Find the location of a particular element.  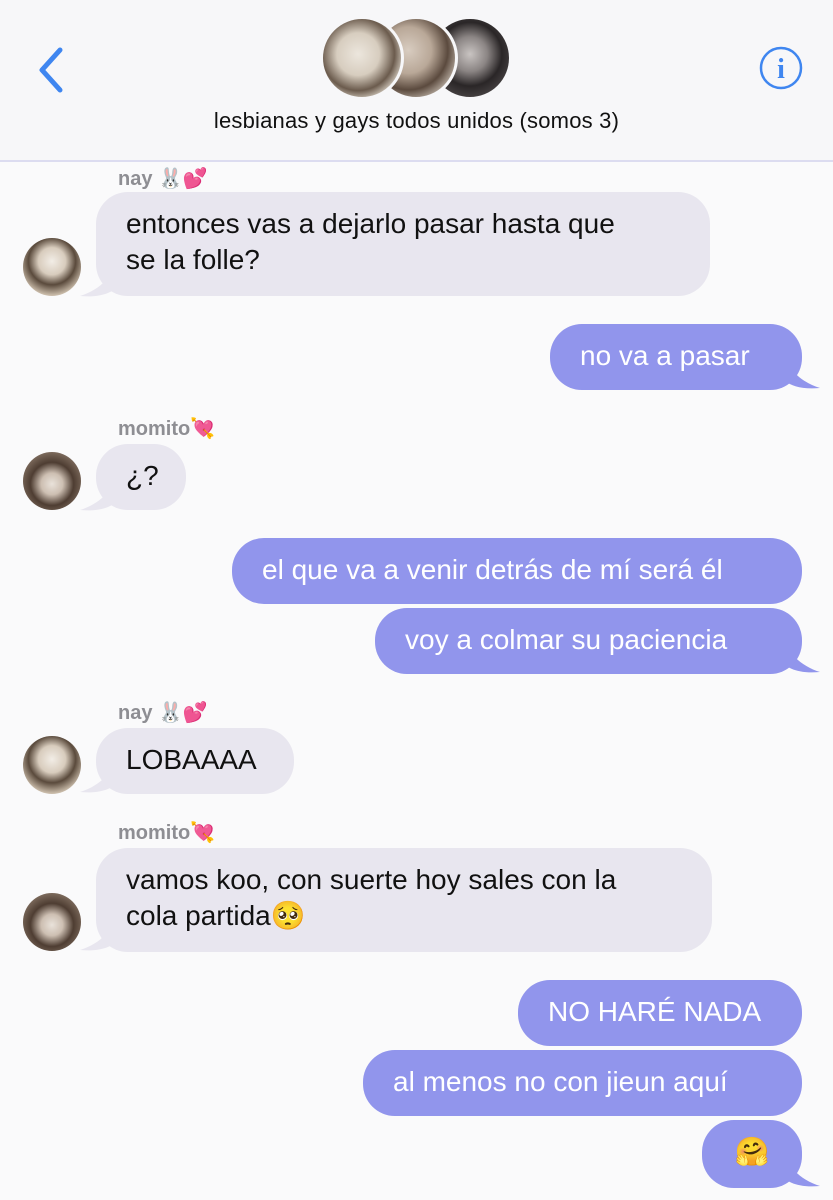

message-text: cola partida🥺 is located at coordinates (216, 915).